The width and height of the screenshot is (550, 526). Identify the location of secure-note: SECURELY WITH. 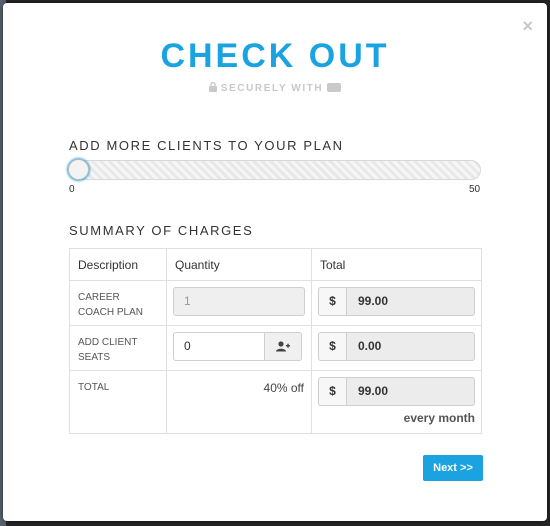
(275, 88).